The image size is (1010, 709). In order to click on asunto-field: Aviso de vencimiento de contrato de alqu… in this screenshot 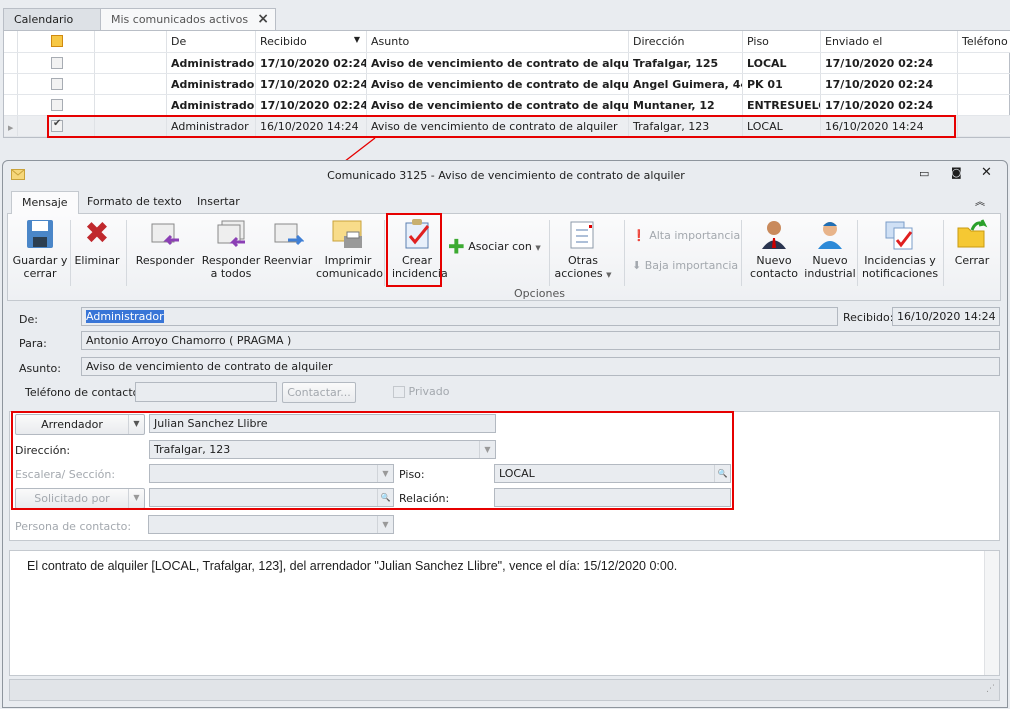, I will do `click(540, 366)`.